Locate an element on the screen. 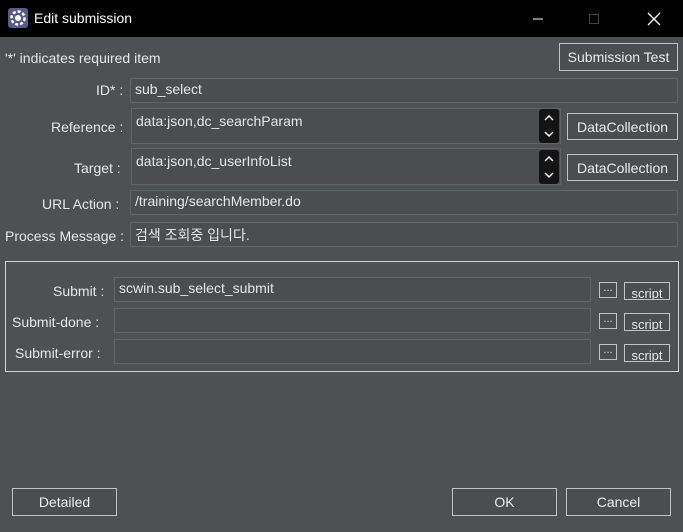 The height and width of the screenshot is (532, 683). reference-datacollection-button: DataCollection is located at coordinates (622, 126).